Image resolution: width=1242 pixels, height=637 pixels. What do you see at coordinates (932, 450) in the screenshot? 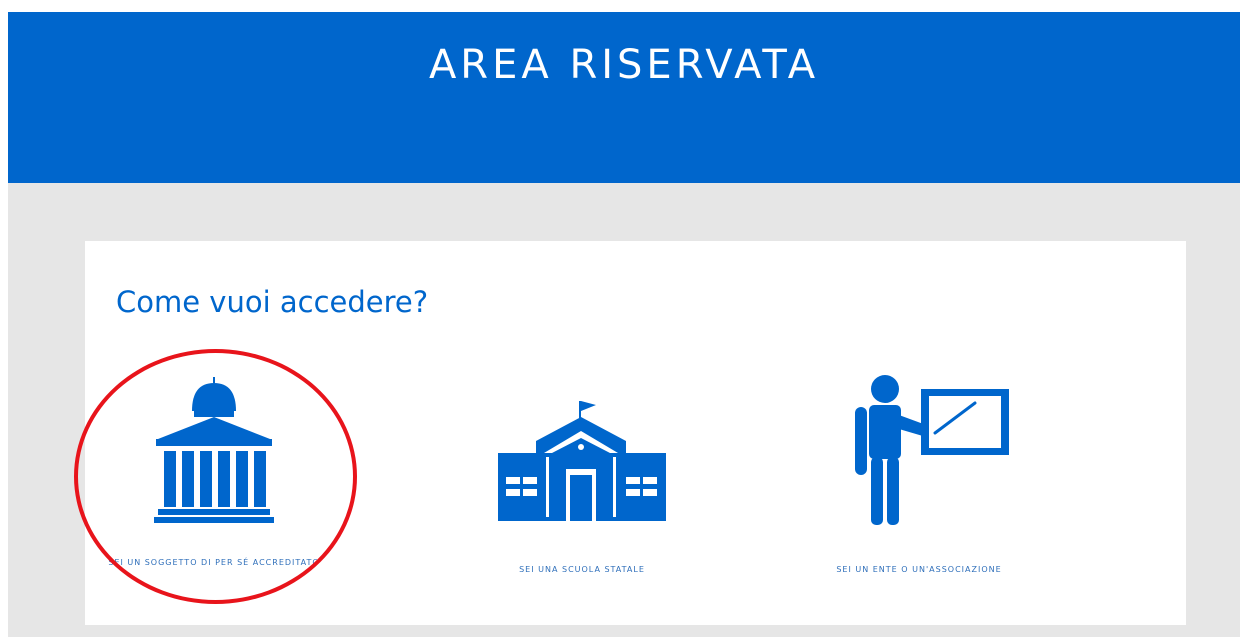
I see `teacher-board-icon` at bounding box center [932, 450].